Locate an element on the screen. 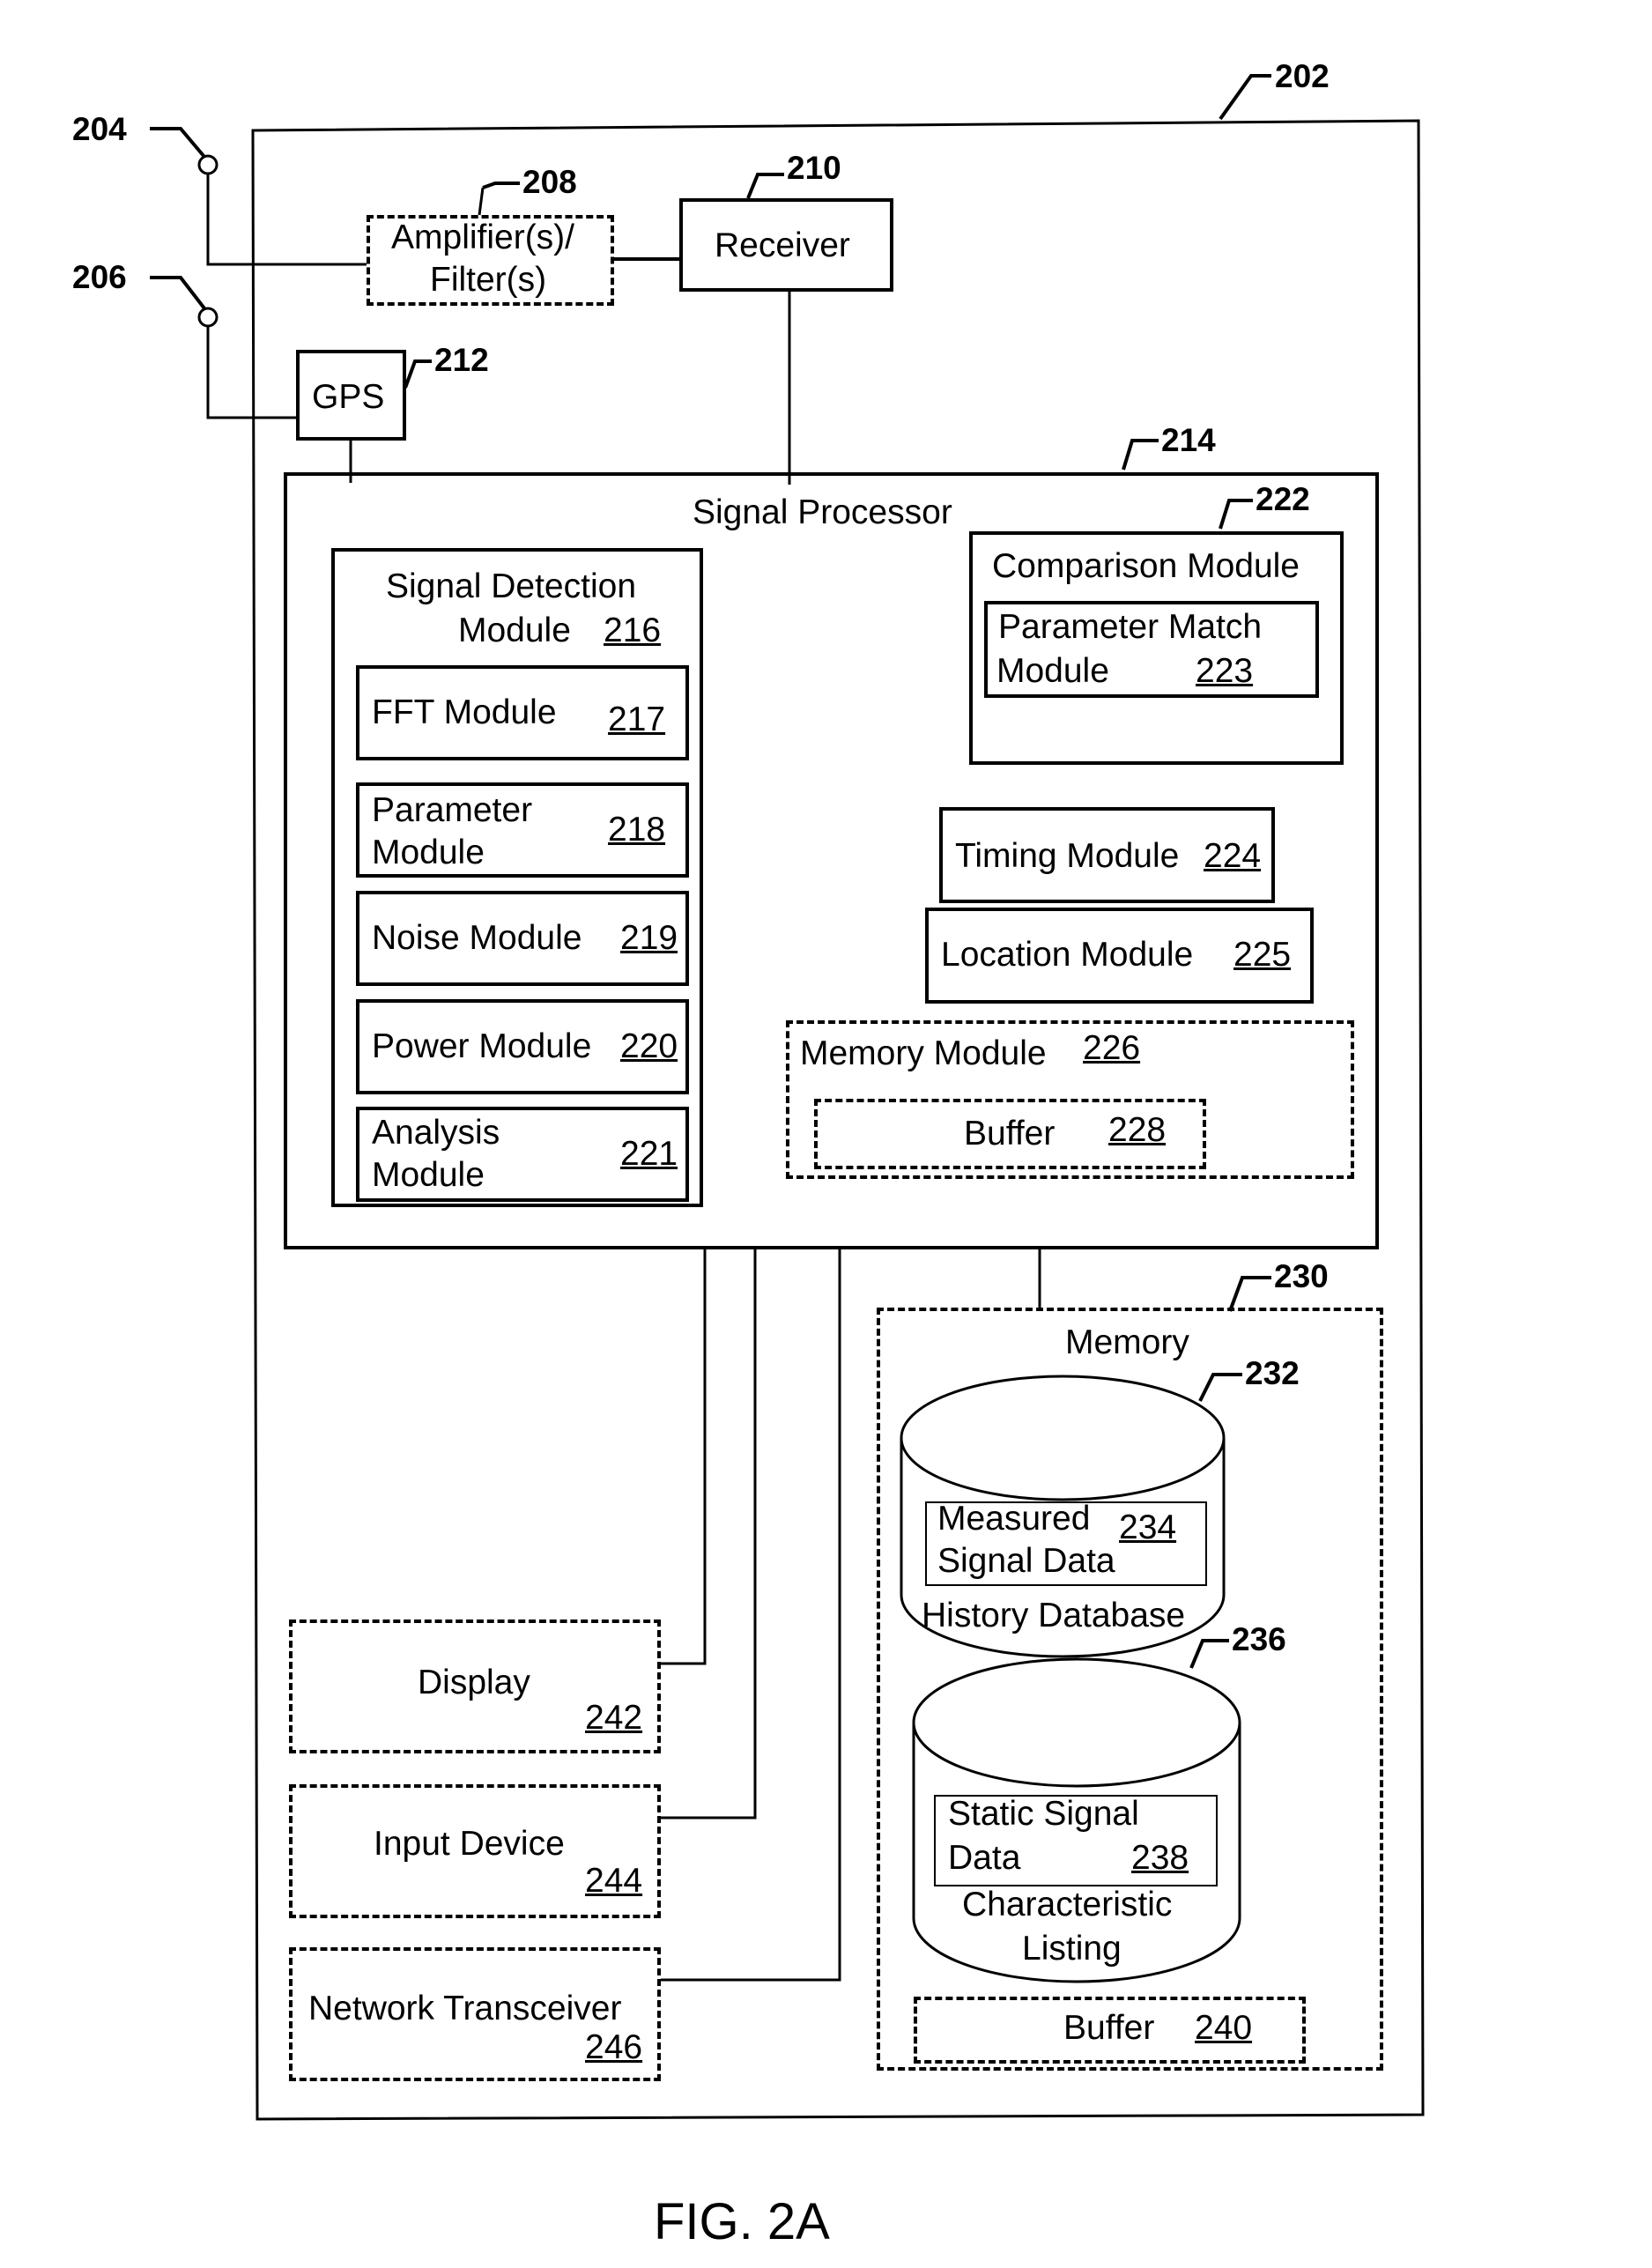 Image resolution: width=1652 pixels, height=2268 pixels. power-label: Power Module is located at coordinates (482, 1046).